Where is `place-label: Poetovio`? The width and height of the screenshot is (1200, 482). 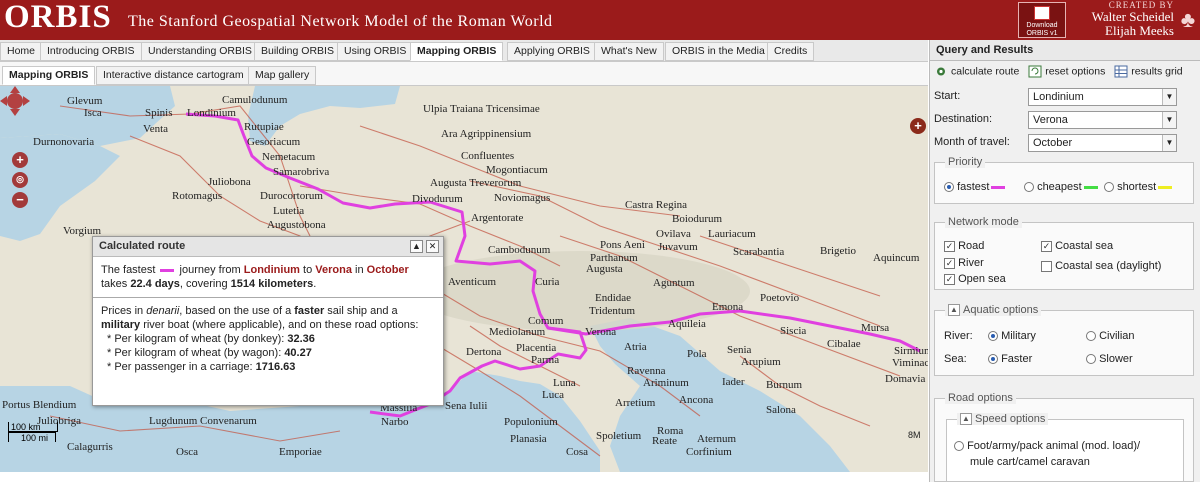 place-label: Poetovio is located at coordinates (780, 298).